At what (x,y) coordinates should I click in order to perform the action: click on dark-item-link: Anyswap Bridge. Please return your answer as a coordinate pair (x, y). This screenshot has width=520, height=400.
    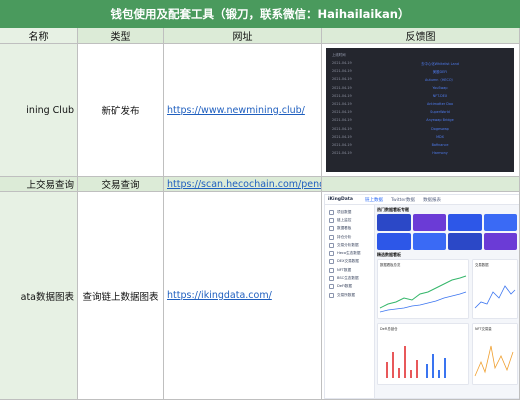
    Looking at the image, I should click on (440, 120).